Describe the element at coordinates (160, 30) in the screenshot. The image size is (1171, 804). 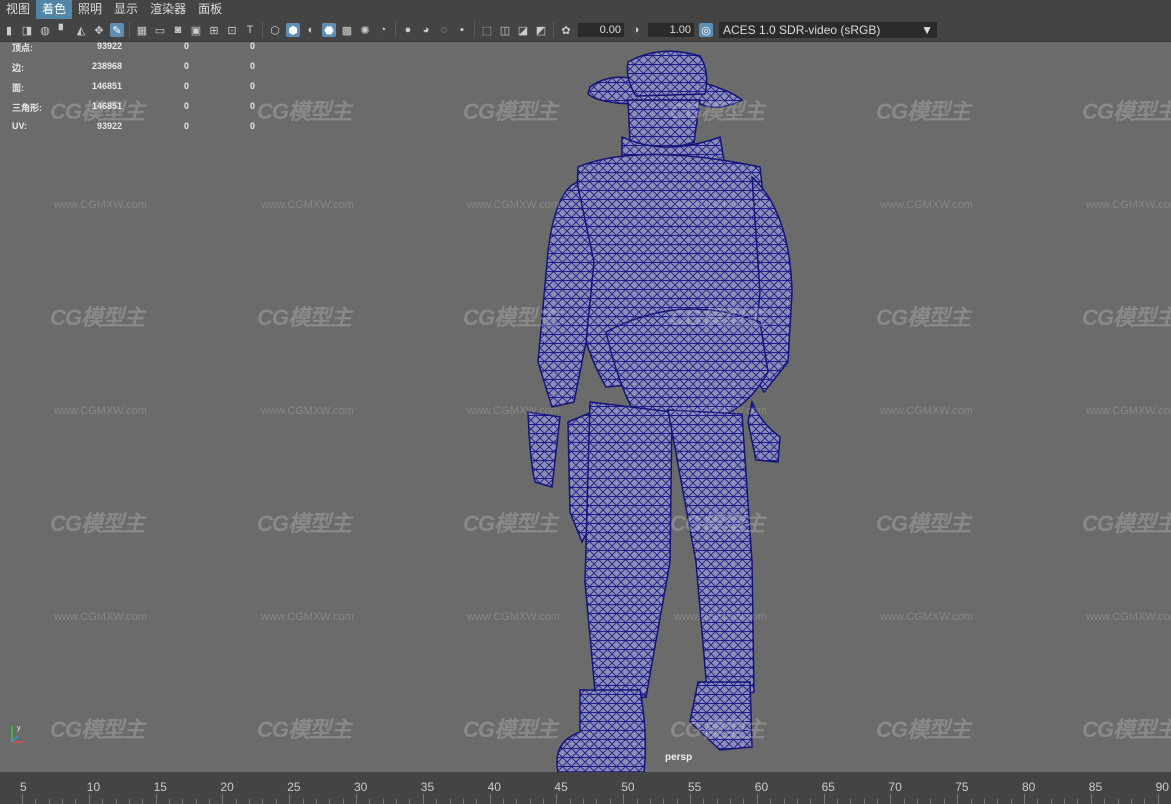
I see `film-gate-icon: ▭` at that location.